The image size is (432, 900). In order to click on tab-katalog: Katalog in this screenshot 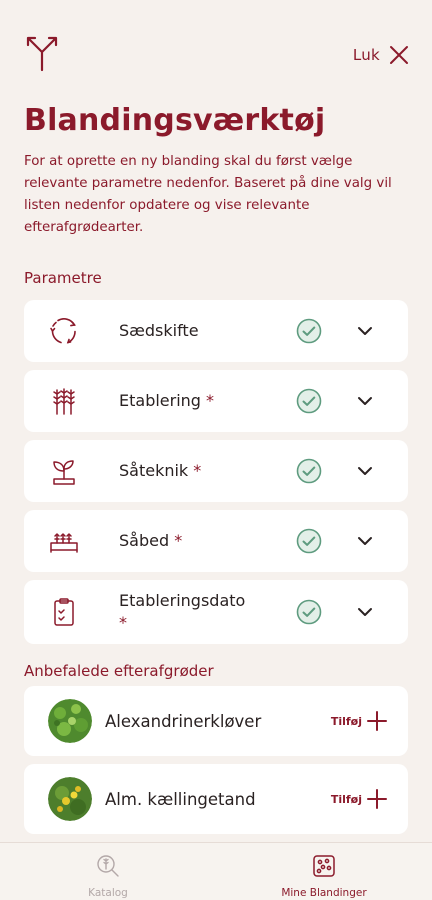, I will do `click(108, 871)`.